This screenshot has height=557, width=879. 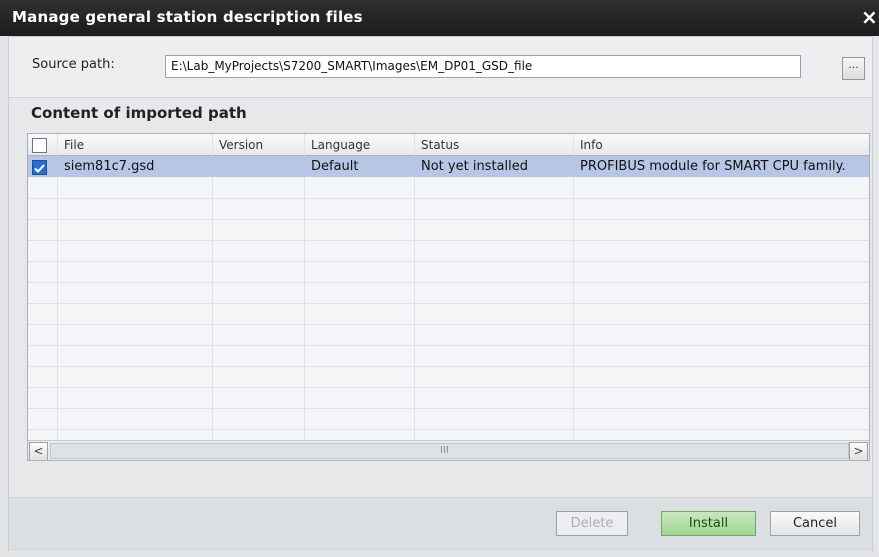 I want to click on horizontal-scrollbar: < III >, so click(x=448, y=450).